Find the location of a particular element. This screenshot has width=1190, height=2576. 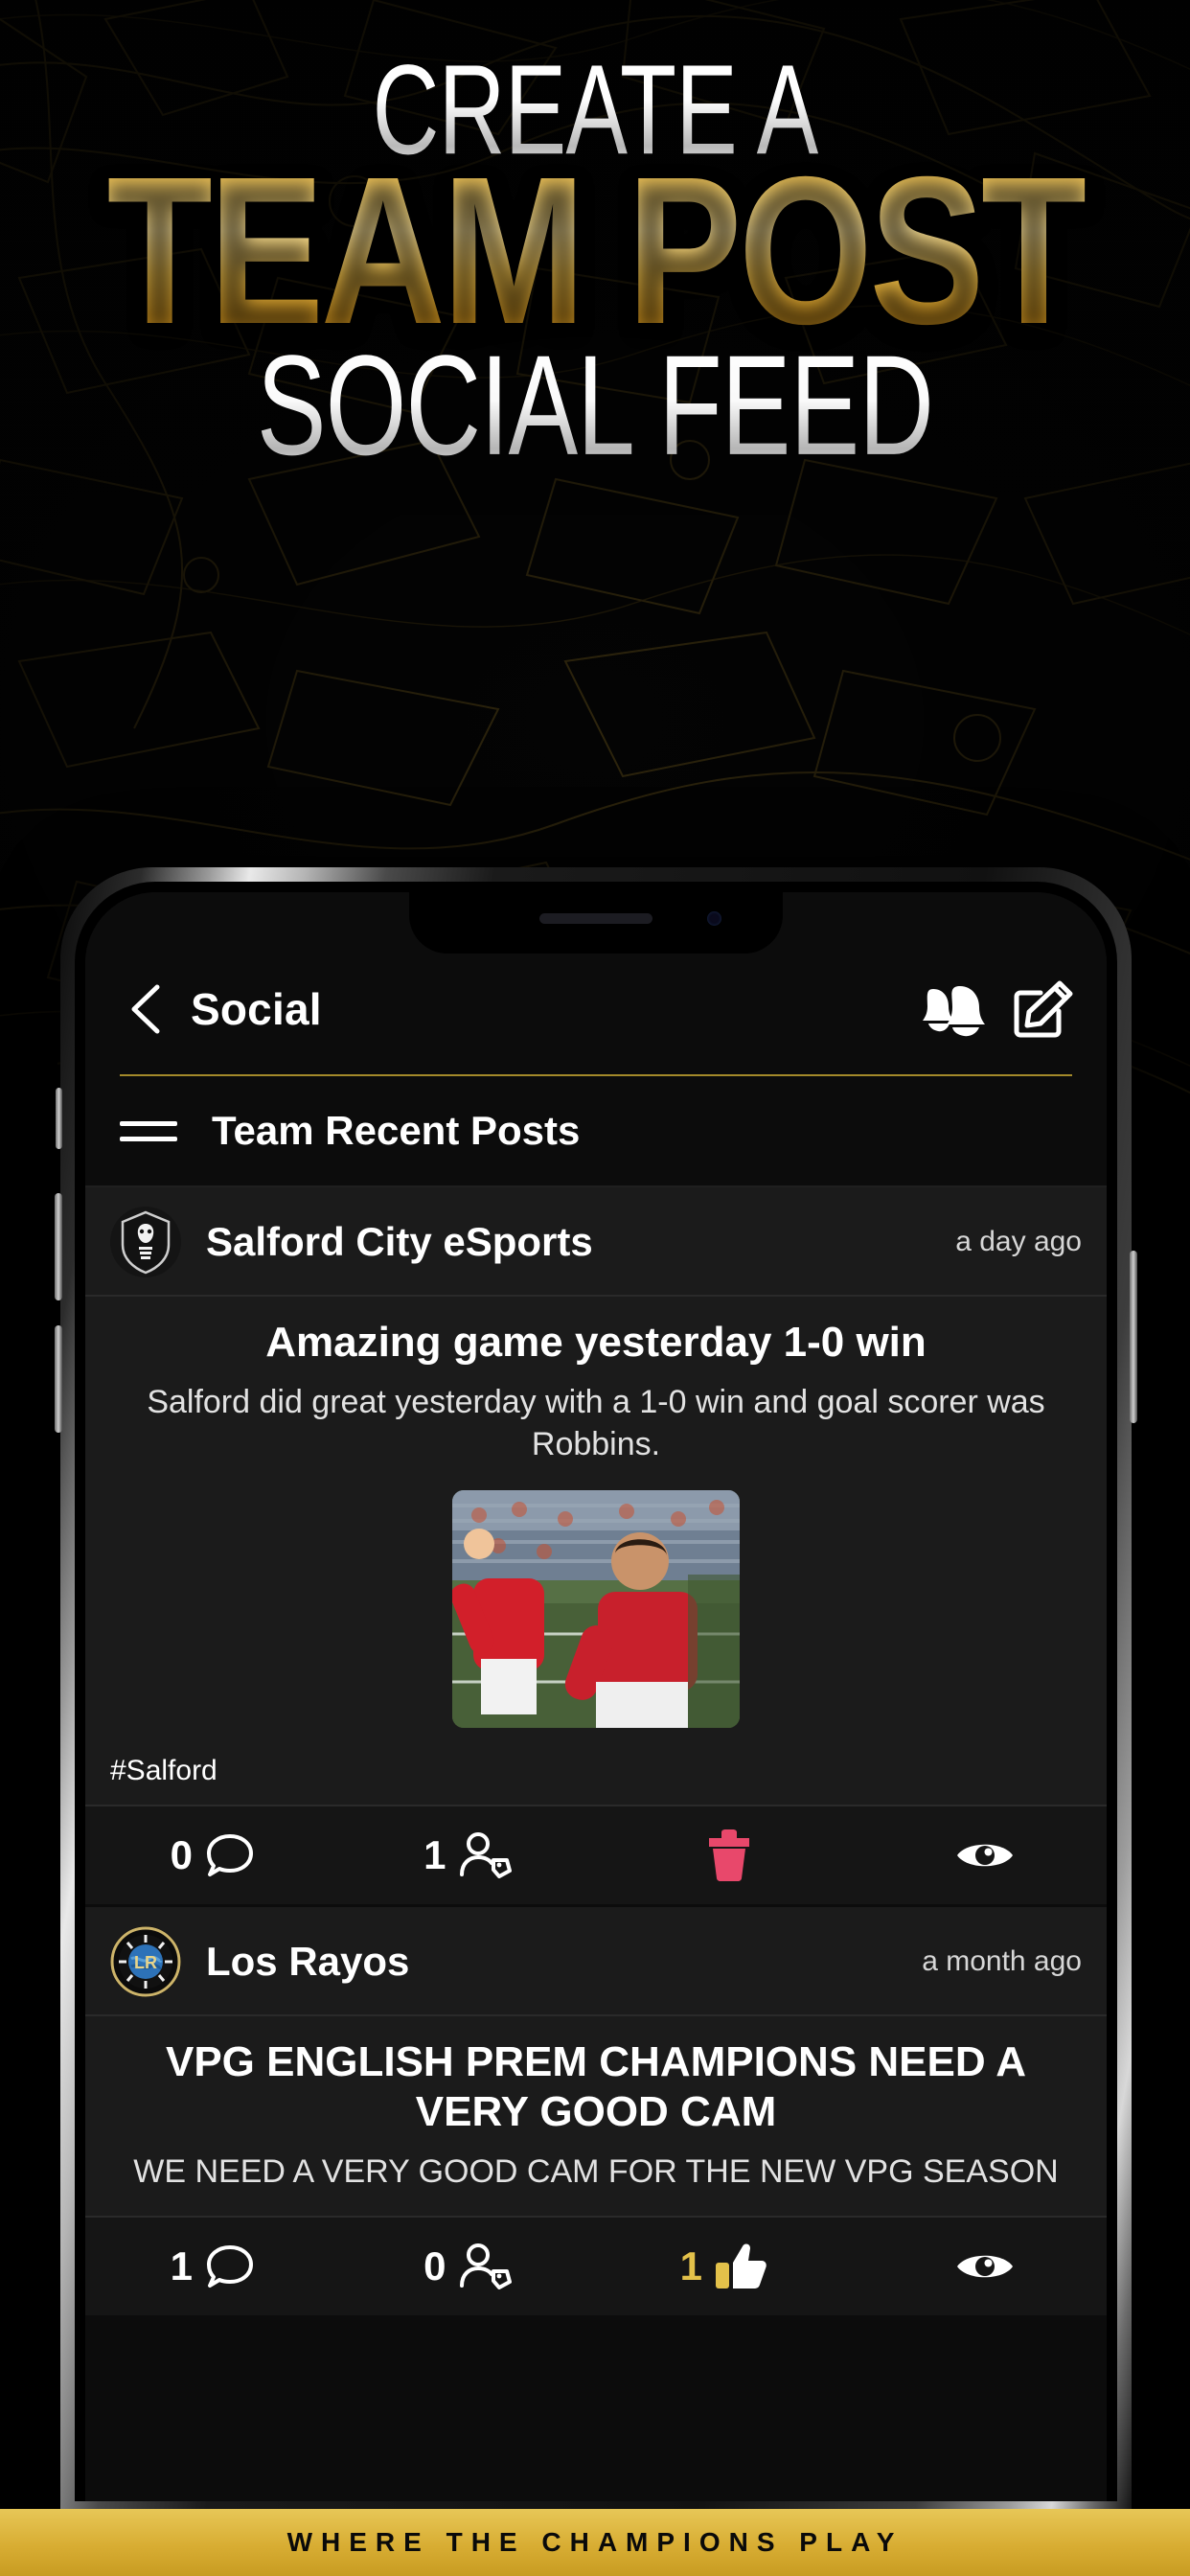

phone-volume-up-button is located at coordinates (59, 1246).